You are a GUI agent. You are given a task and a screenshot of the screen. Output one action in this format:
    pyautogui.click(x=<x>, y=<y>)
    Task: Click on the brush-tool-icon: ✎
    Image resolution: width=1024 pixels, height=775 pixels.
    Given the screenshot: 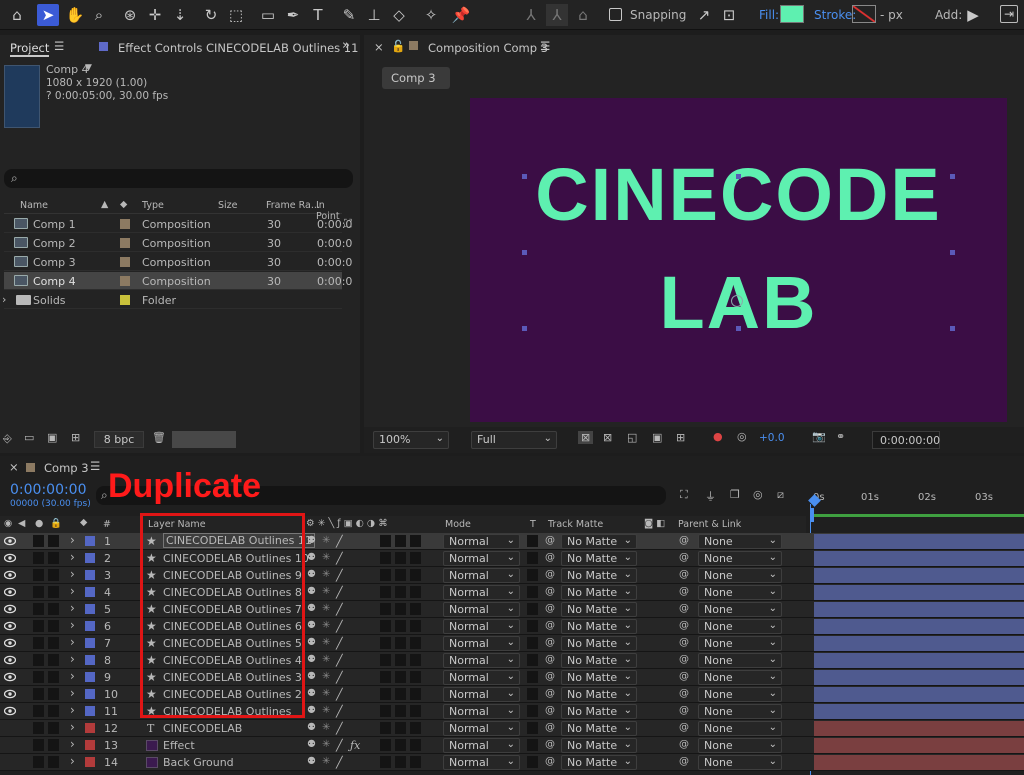 What is the action you would take?
    pyautogui.click(x=349, y=15)
    